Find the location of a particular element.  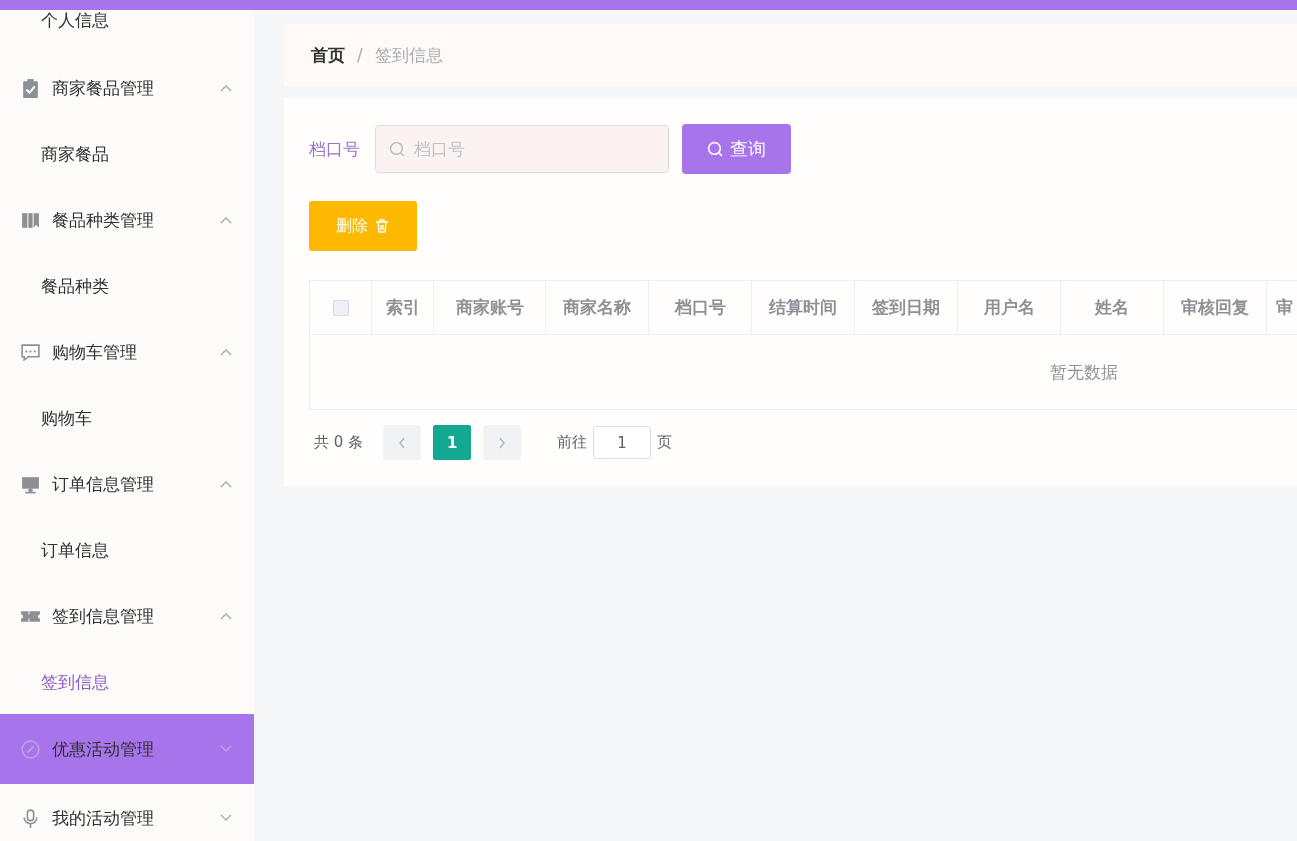

prev-page-button is located at coordinates (402, 442).